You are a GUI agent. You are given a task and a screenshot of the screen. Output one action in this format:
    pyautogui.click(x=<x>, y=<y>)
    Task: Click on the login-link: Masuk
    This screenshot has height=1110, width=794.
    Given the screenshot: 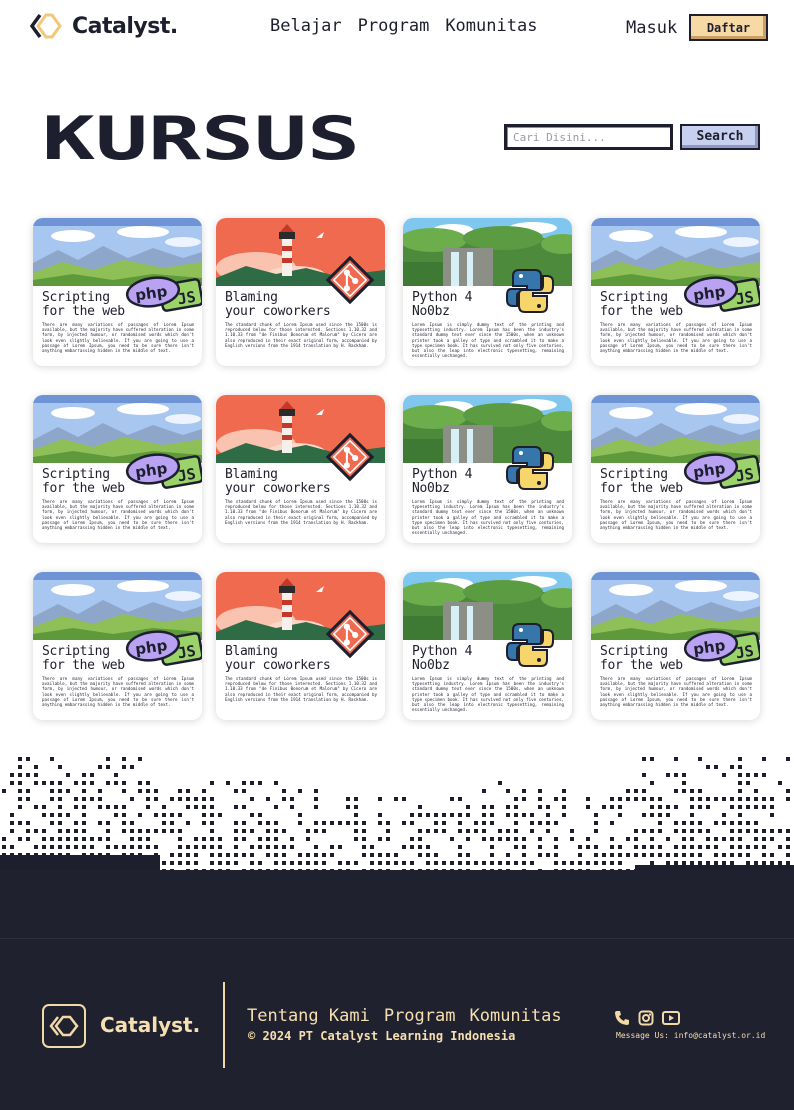 What is the action you would take?
    pyautogui.click(x=651, y=28)
    